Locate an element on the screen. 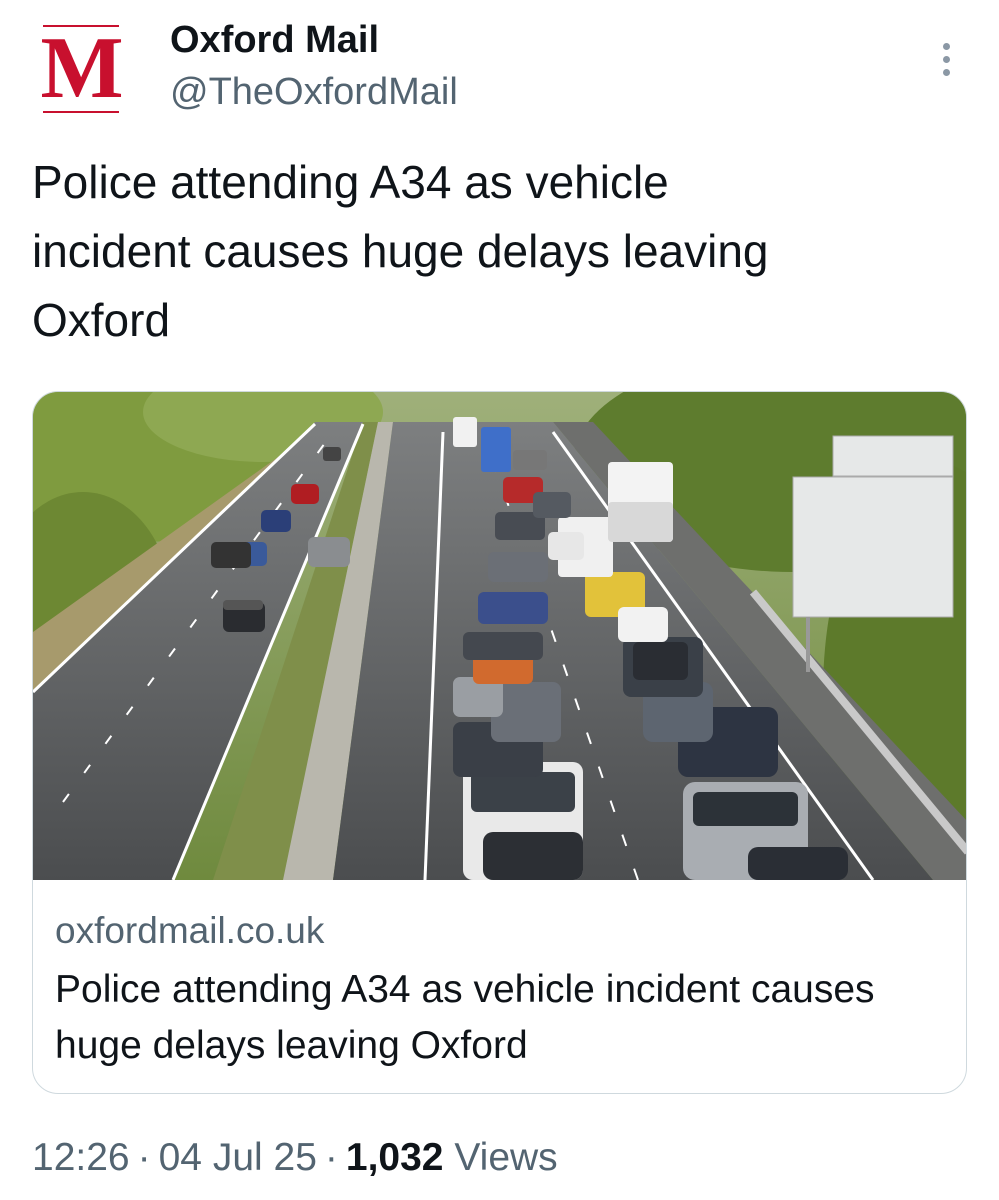  display-name: Oxford Mail is located at coordinates (274, 40).